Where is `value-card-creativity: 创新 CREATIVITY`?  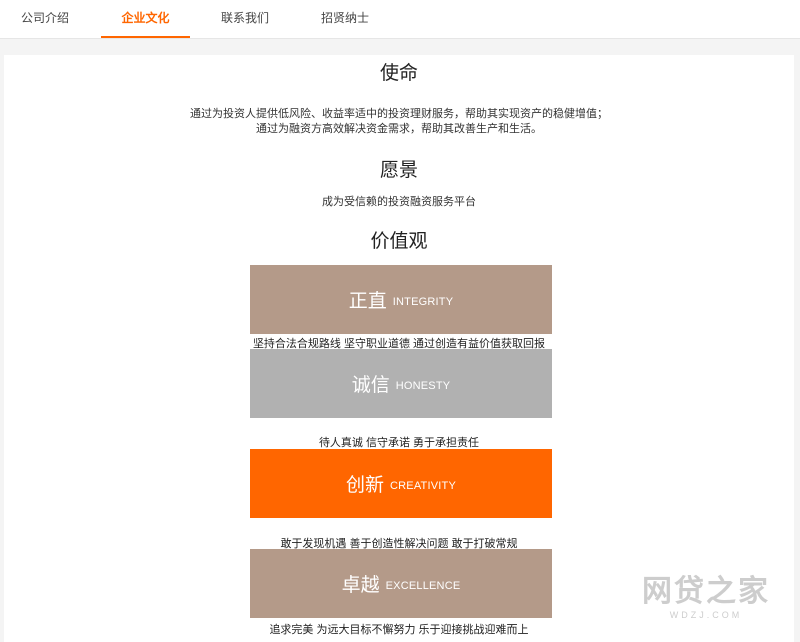 value-card-creativity: 创新 CREATIVITY is located at coordinates (401, 483).